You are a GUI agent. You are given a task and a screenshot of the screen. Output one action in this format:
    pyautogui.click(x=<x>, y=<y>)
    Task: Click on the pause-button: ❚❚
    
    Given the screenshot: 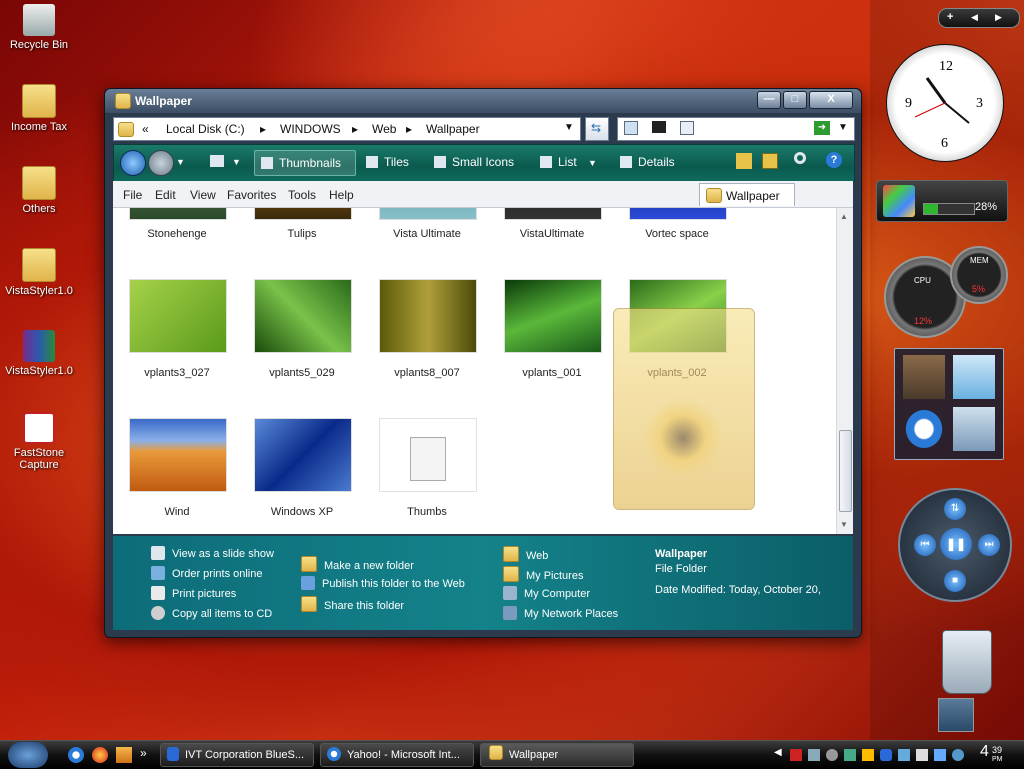 What is the action you would take?
    pyautogui.click(x=956, y=544)
    